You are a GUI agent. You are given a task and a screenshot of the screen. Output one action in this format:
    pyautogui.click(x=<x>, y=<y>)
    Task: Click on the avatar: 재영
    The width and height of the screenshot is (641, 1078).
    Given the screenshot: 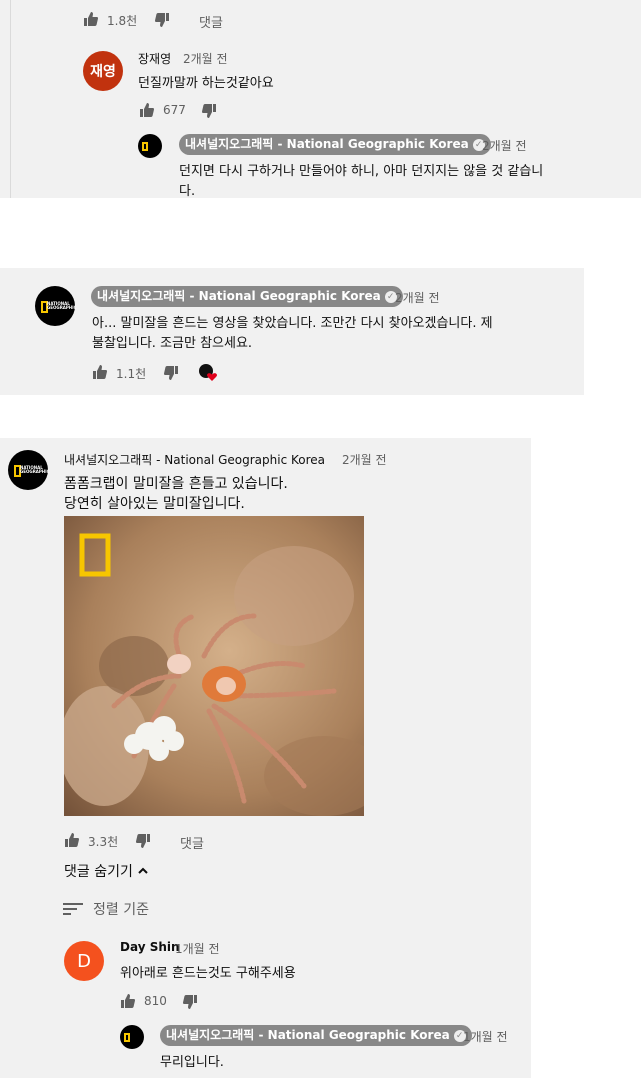 What is the action you would take?
    pyautogui.click(x=103, y=71)
    